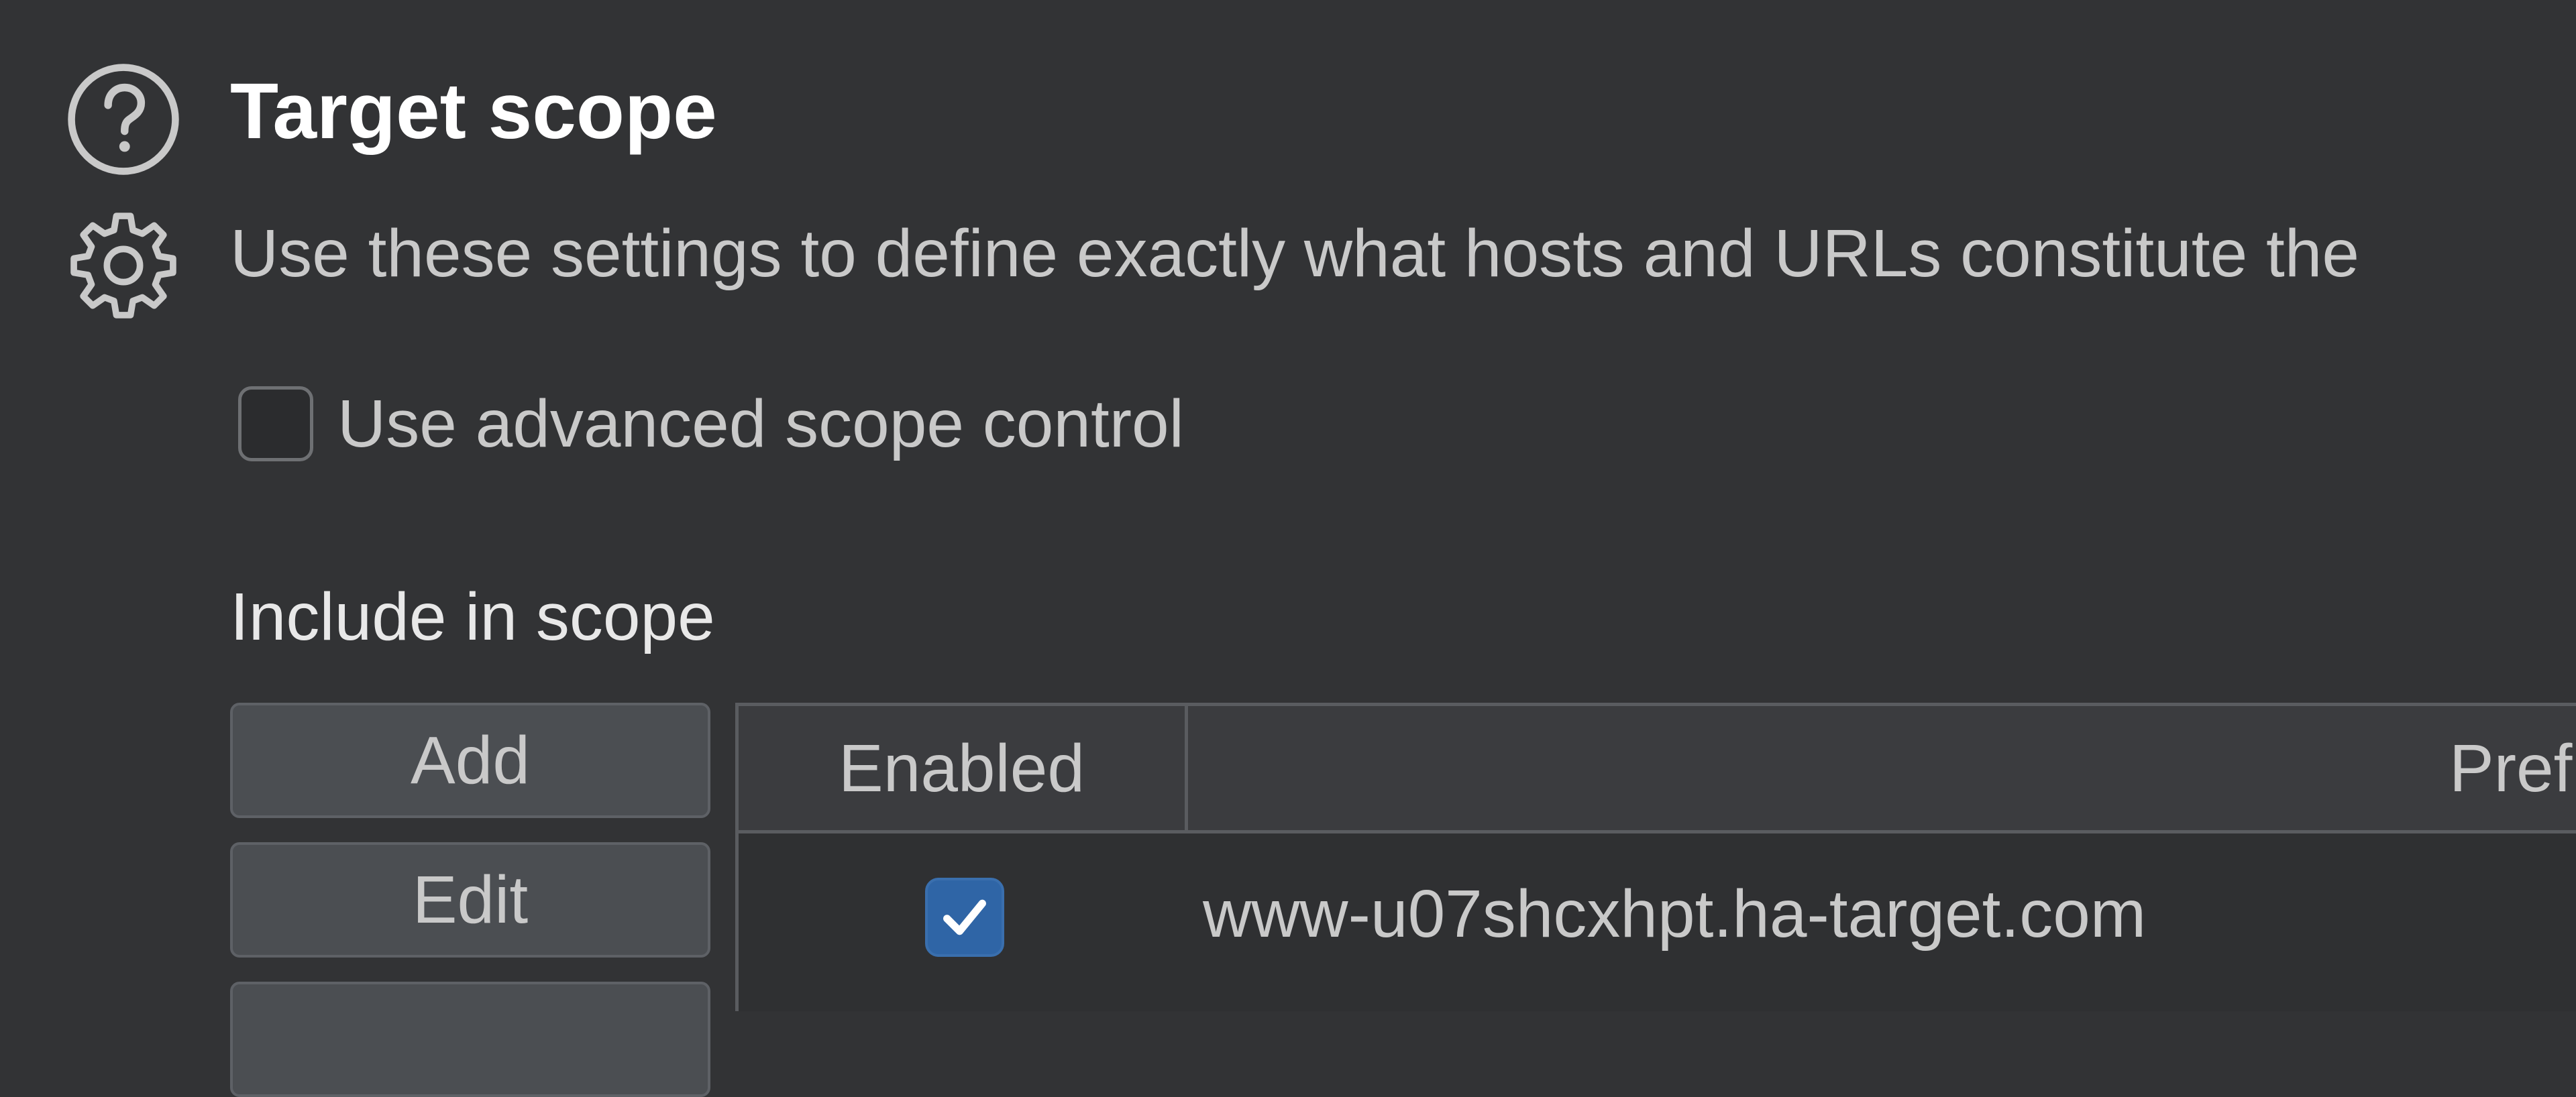 The height and width of the screenshot is (1097, 2576). What do you see at coordinates (470, 761) in the screenshot?
I see `add-button: Add` at bounding box center [470, 761].